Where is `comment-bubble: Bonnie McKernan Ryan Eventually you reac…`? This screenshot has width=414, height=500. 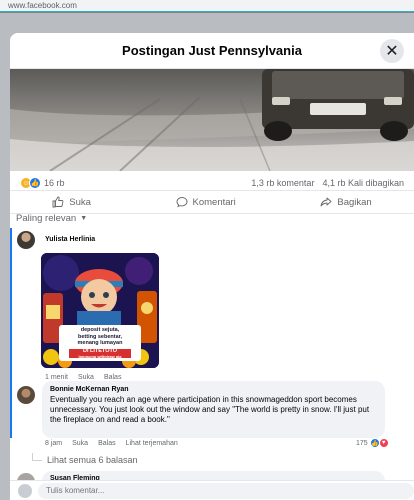
comment-bubble: Bonnie McKernan Ryan Eventually you reac… is located at coordinates (213, 409).